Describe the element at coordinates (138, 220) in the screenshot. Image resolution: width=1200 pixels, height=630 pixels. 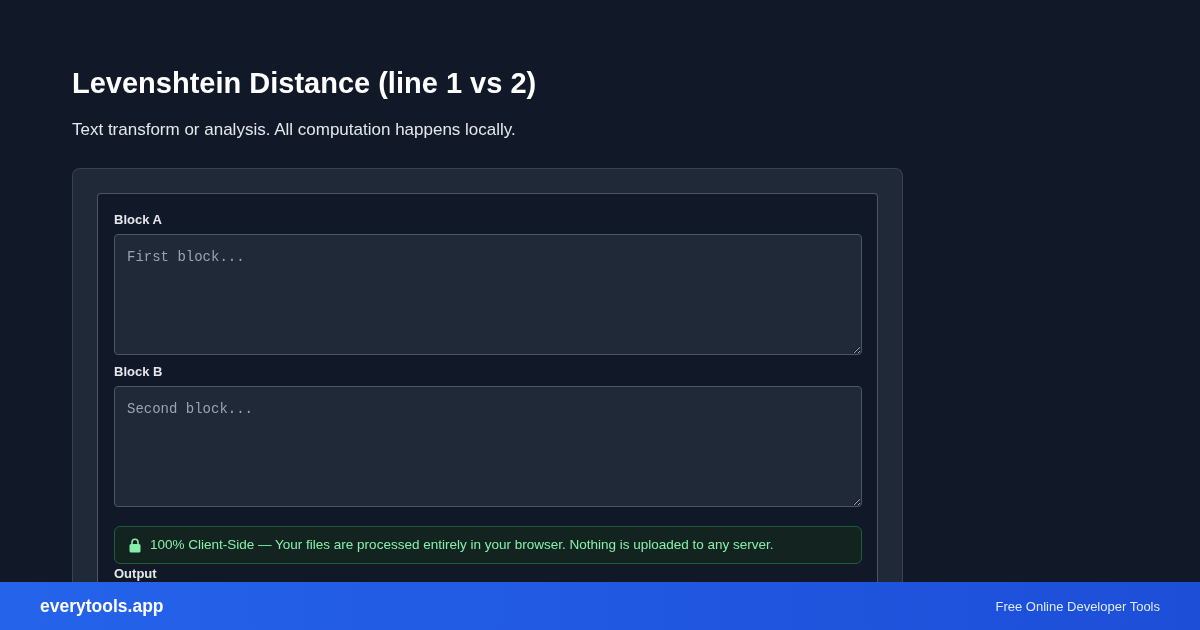
I see `field-label: Block A` at that location.